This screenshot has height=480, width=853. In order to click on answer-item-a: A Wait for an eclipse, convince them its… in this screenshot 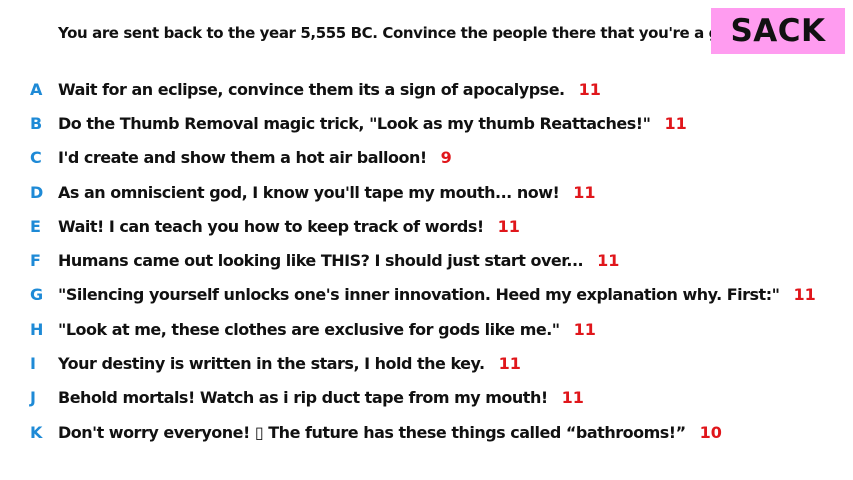, I will do `click(423, 89)`.